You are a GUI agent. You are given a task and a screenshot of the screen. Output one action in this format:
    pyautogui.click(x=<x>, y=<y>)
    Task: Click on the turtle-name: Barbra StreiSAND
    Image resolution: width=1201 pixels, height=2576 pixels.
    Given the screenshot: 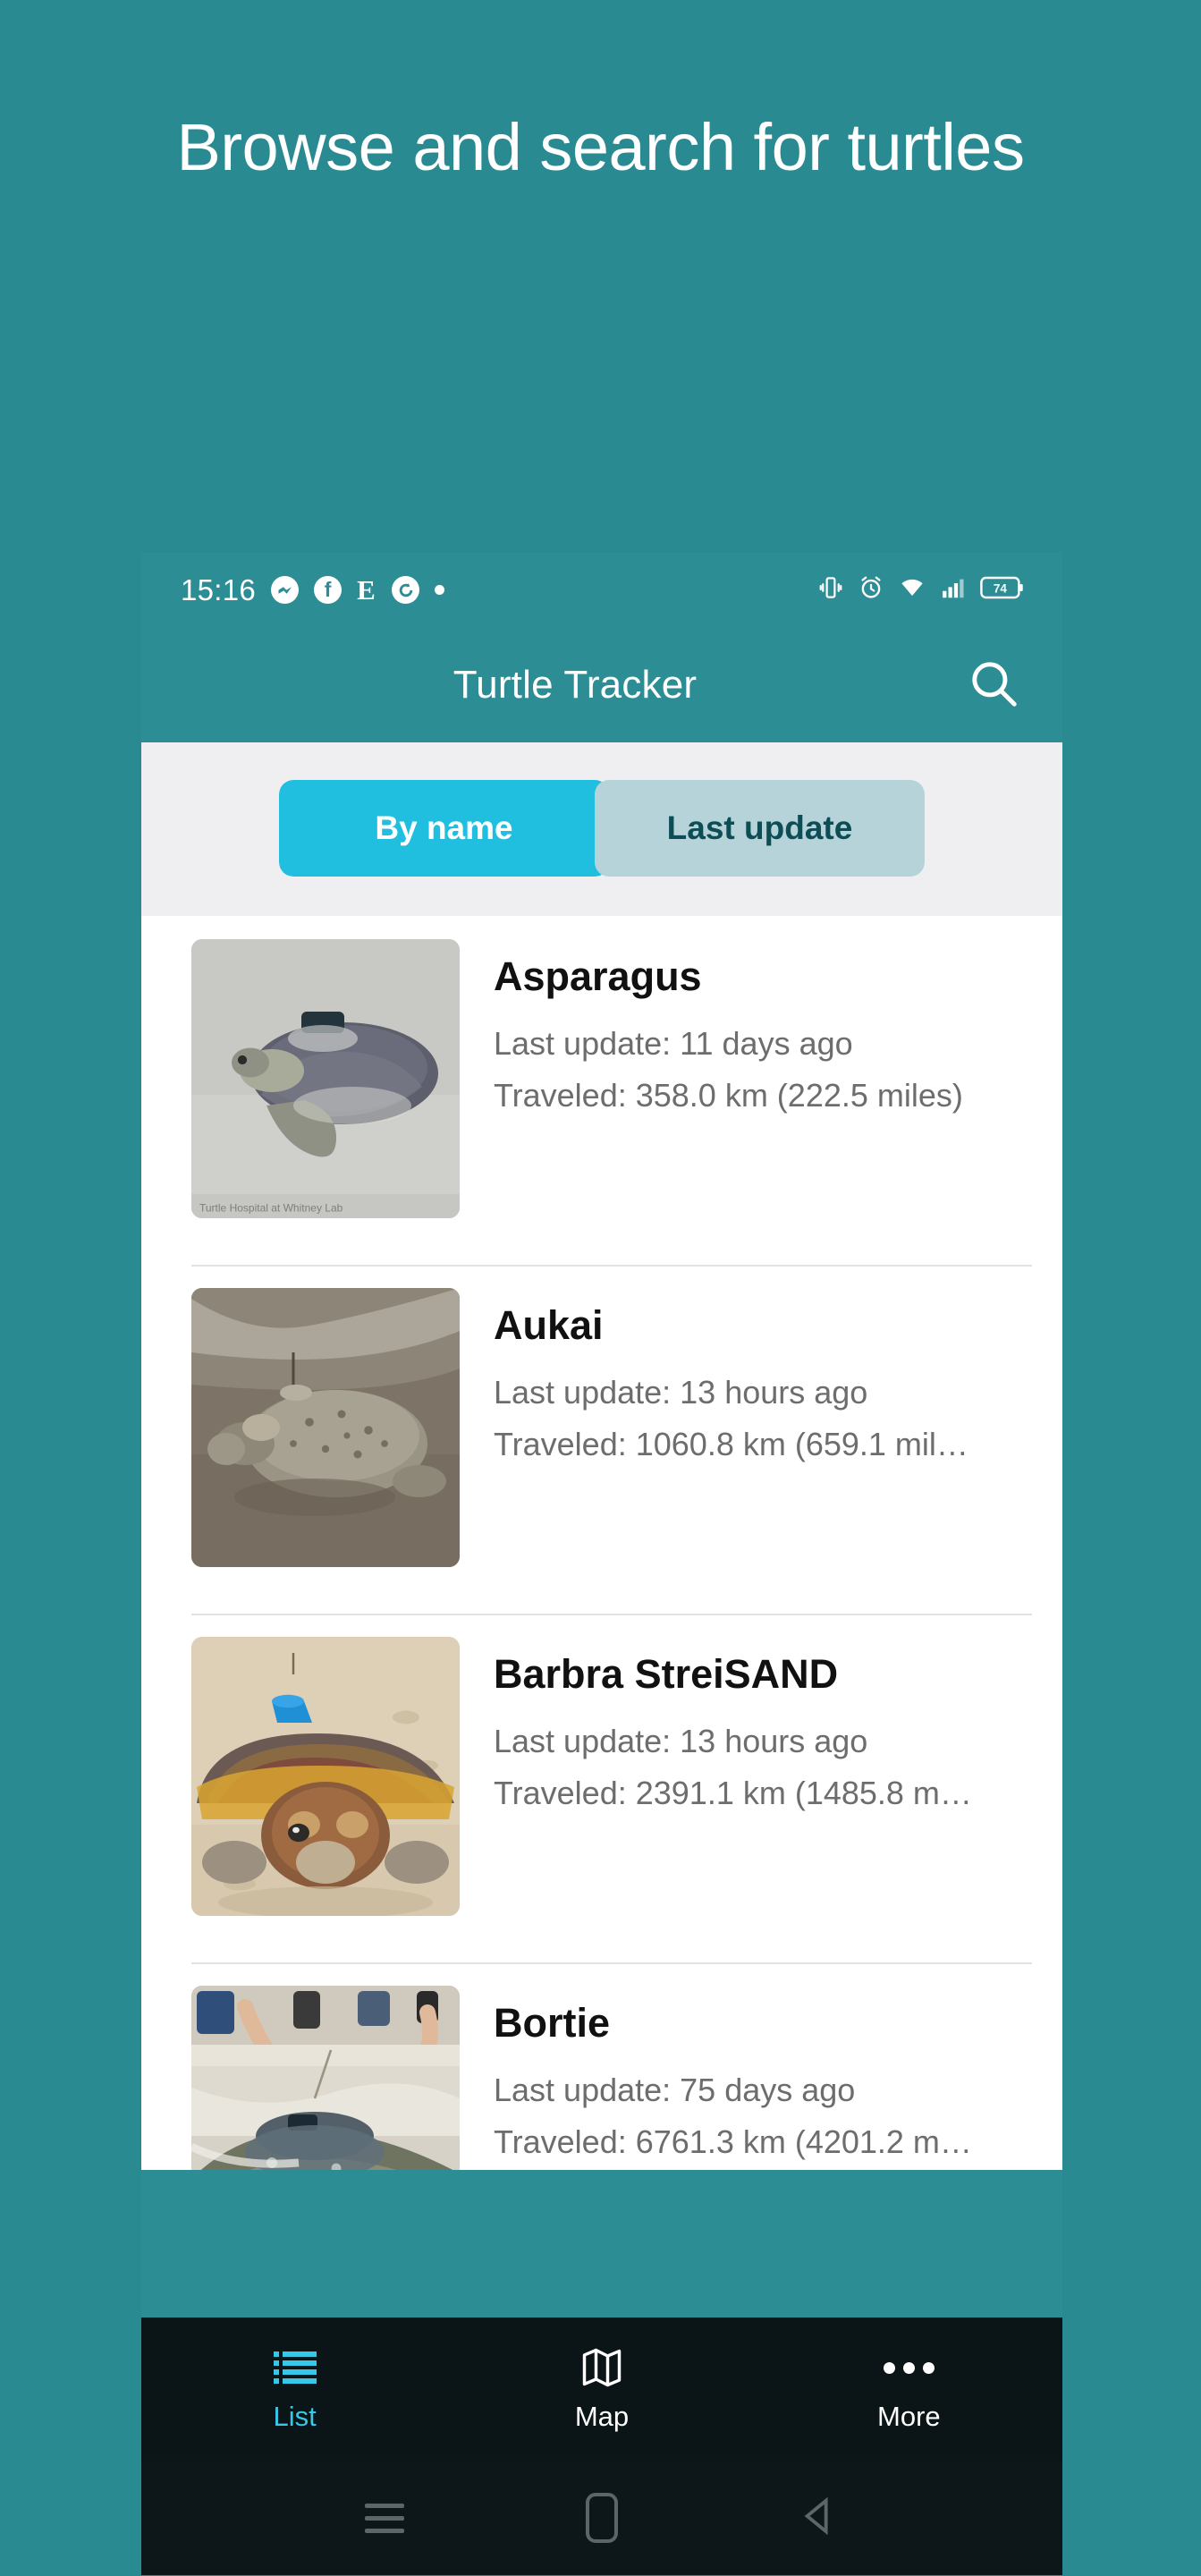 What is the action you would take?
    pyautogui.click(x=666, y=1674)
    